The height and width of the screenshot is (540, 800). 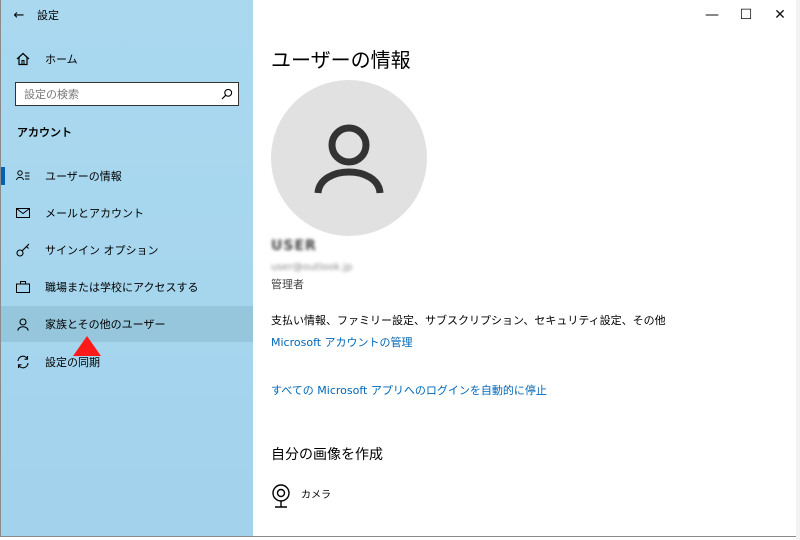 I want to click on red-pointer-arrow, so click(x=87, y=346).